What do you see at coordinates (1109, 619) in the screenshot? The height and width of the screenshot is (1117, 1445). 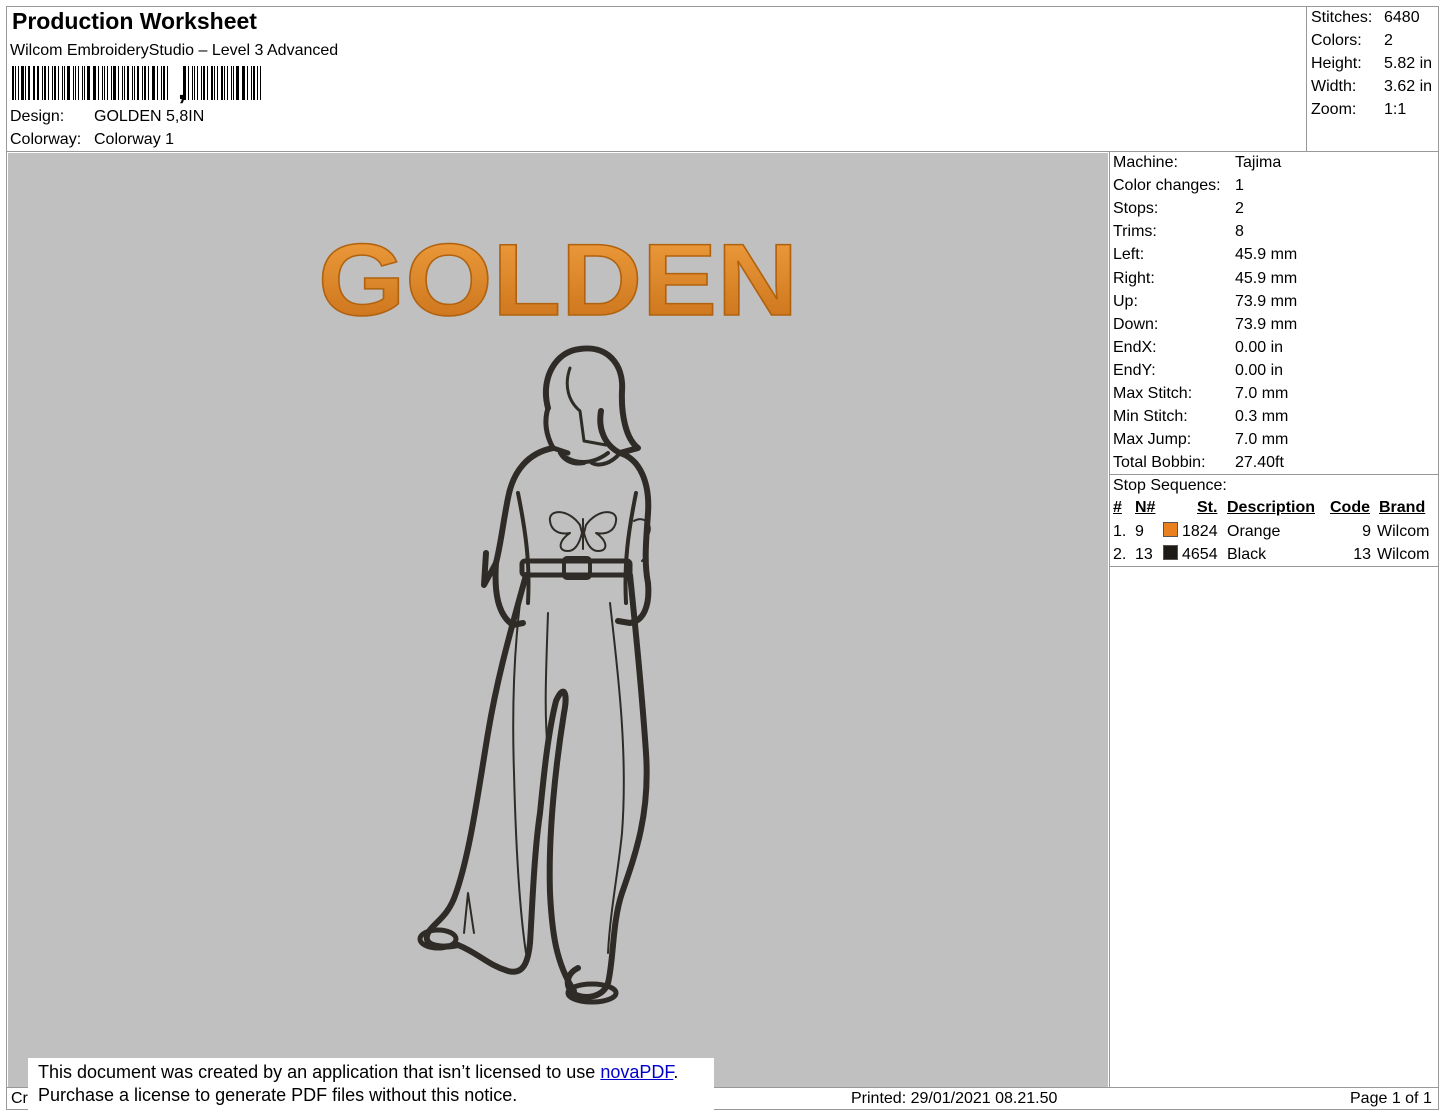 I see `info-divider` at bounding box center [1109, 619].